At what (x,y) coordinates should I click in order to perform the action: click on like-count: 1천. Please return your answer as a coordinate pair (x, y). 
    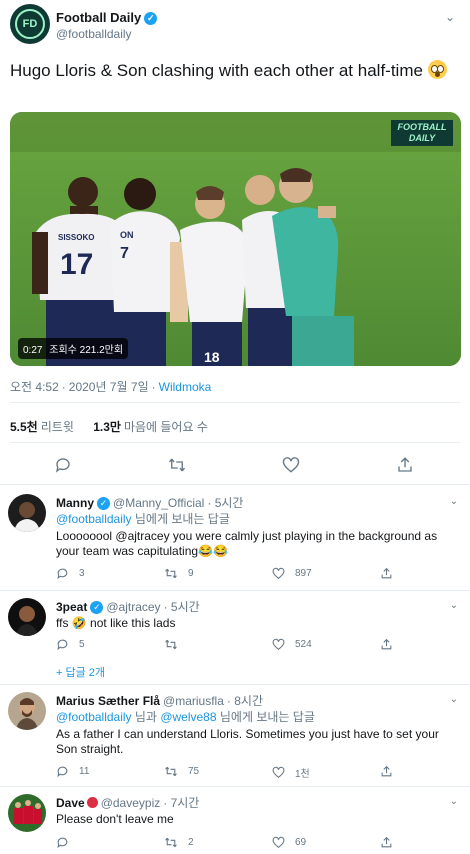
    Looking at the image, I should click on (302, 774).